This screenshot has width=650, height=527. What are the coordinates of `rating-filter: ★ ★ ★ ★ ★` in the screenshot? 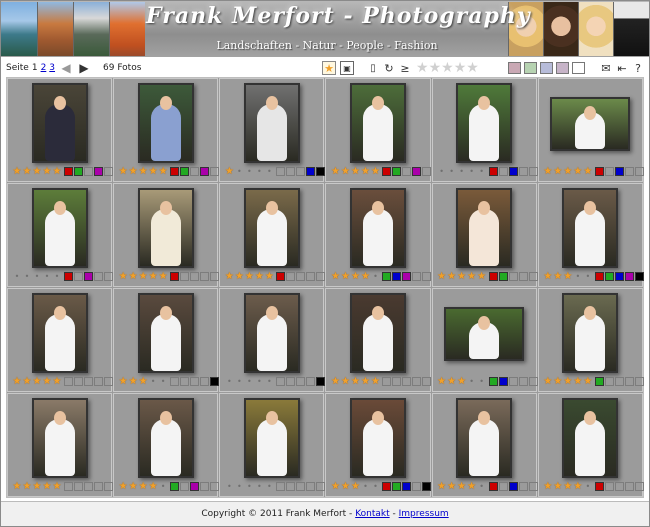 It's located at (447, 68).